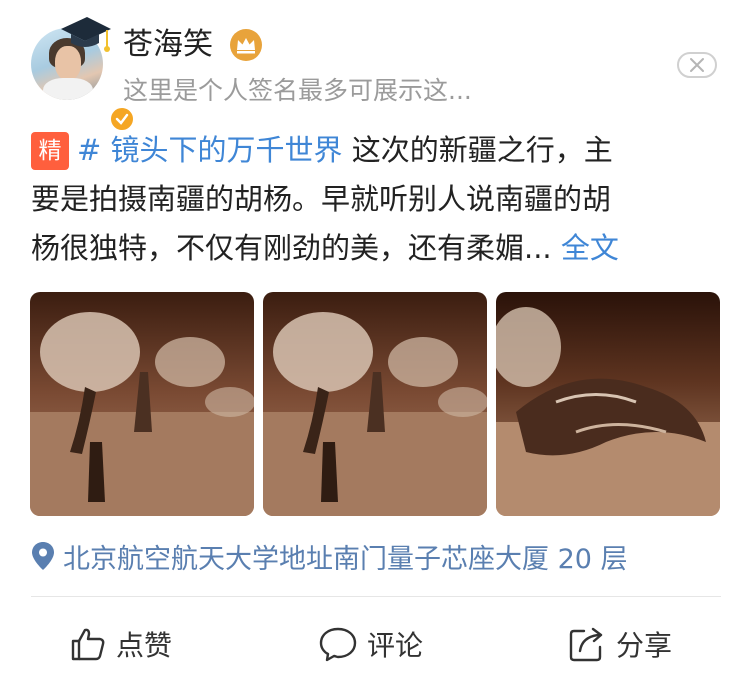 The image size is (750, 694). I want to click on like-button: 点赞, so click(121, 644).